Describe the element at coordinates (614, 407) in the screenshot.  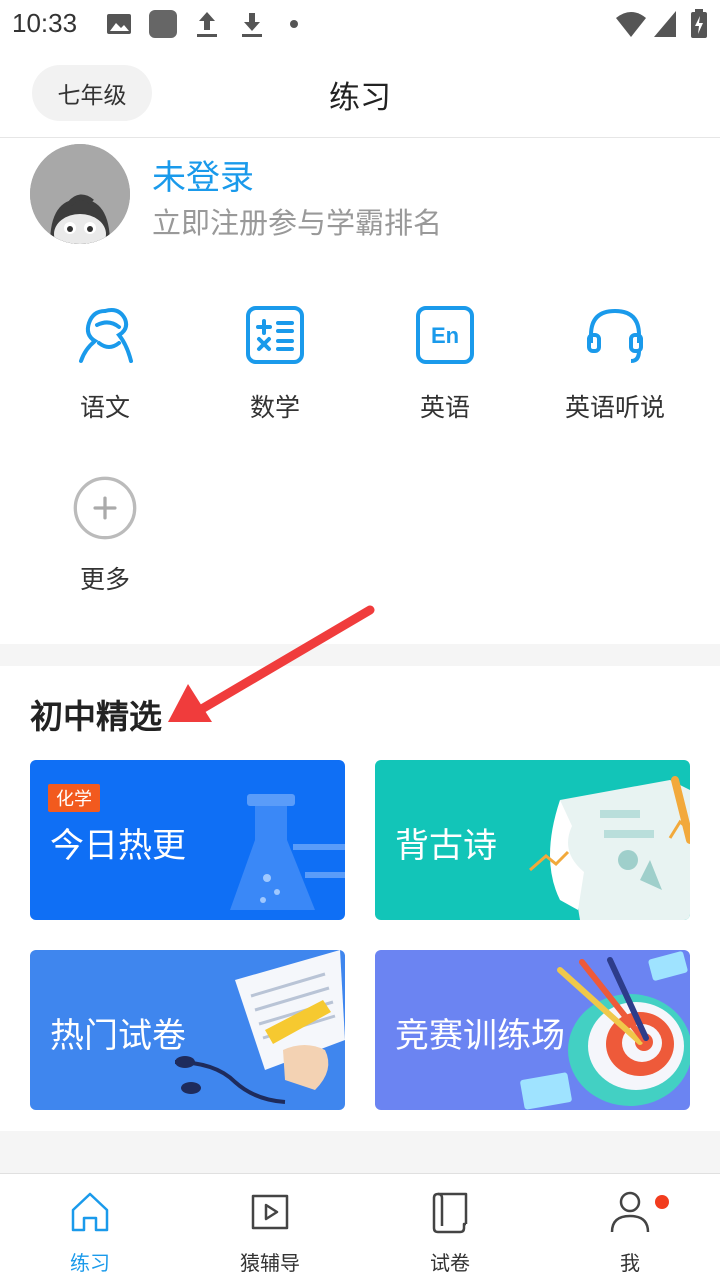
I see `subject-label: 英语听说` at that location.